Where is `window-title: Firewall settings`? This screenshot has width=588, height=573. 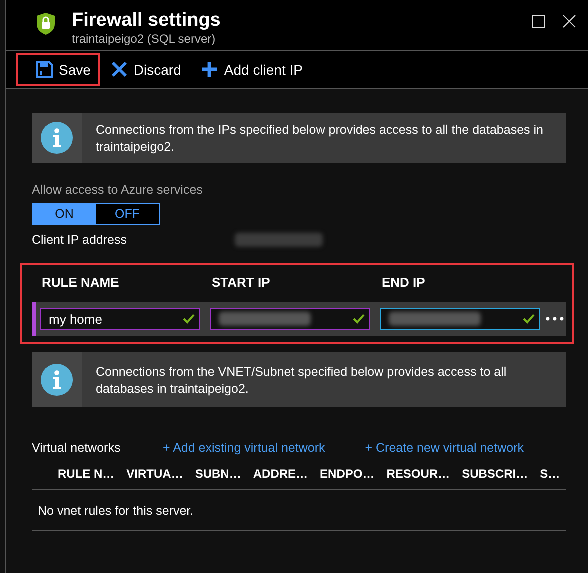 window-title: Firewall settings is located at coordinates (147, 21).